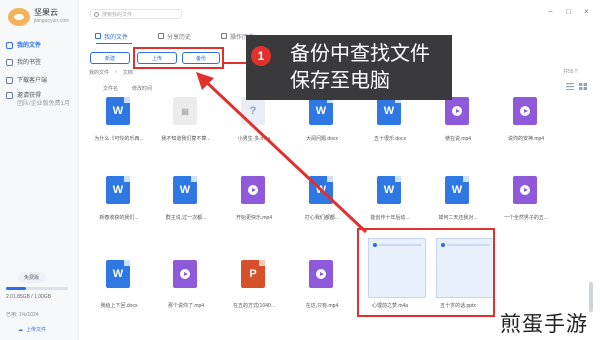 The height and width of the screenshot is (340, 600). What do you see at coordinates (544, 324) in the screenshot?
I see `watermark: 煎蛋手游` at bounding box center [544, 324].